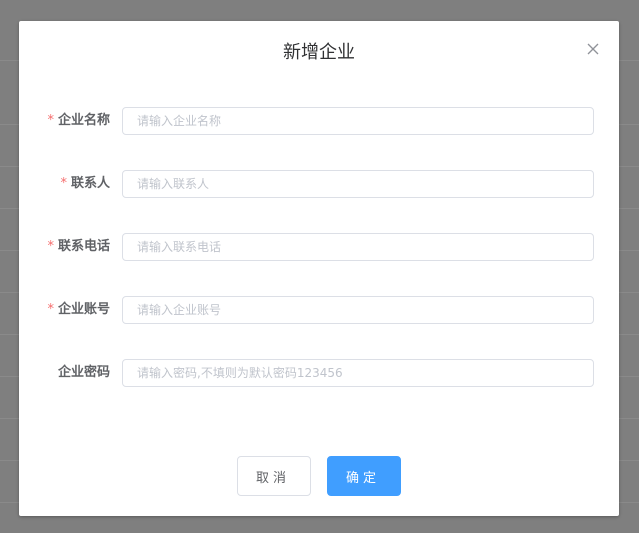 The width and height of the screenshot is (639, 533). What do you see at coordinates (358, 247) in the screenshot?
I see `phone-input` at bounding box center [358, 247].